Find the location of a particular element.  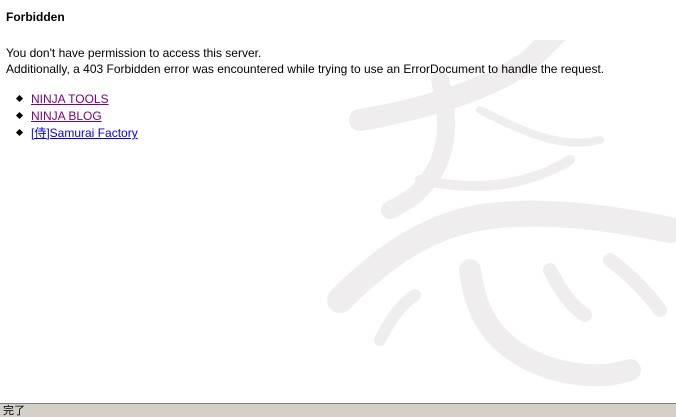

list-item: NINJA BLOG is located at coordinates (343, 116).